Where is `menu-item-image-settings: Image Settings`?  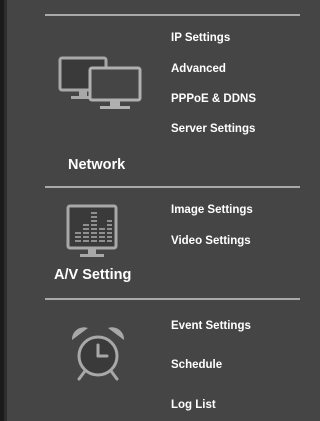
menu-item-image-settings: Image Settings is located at coordinates (212, 210).